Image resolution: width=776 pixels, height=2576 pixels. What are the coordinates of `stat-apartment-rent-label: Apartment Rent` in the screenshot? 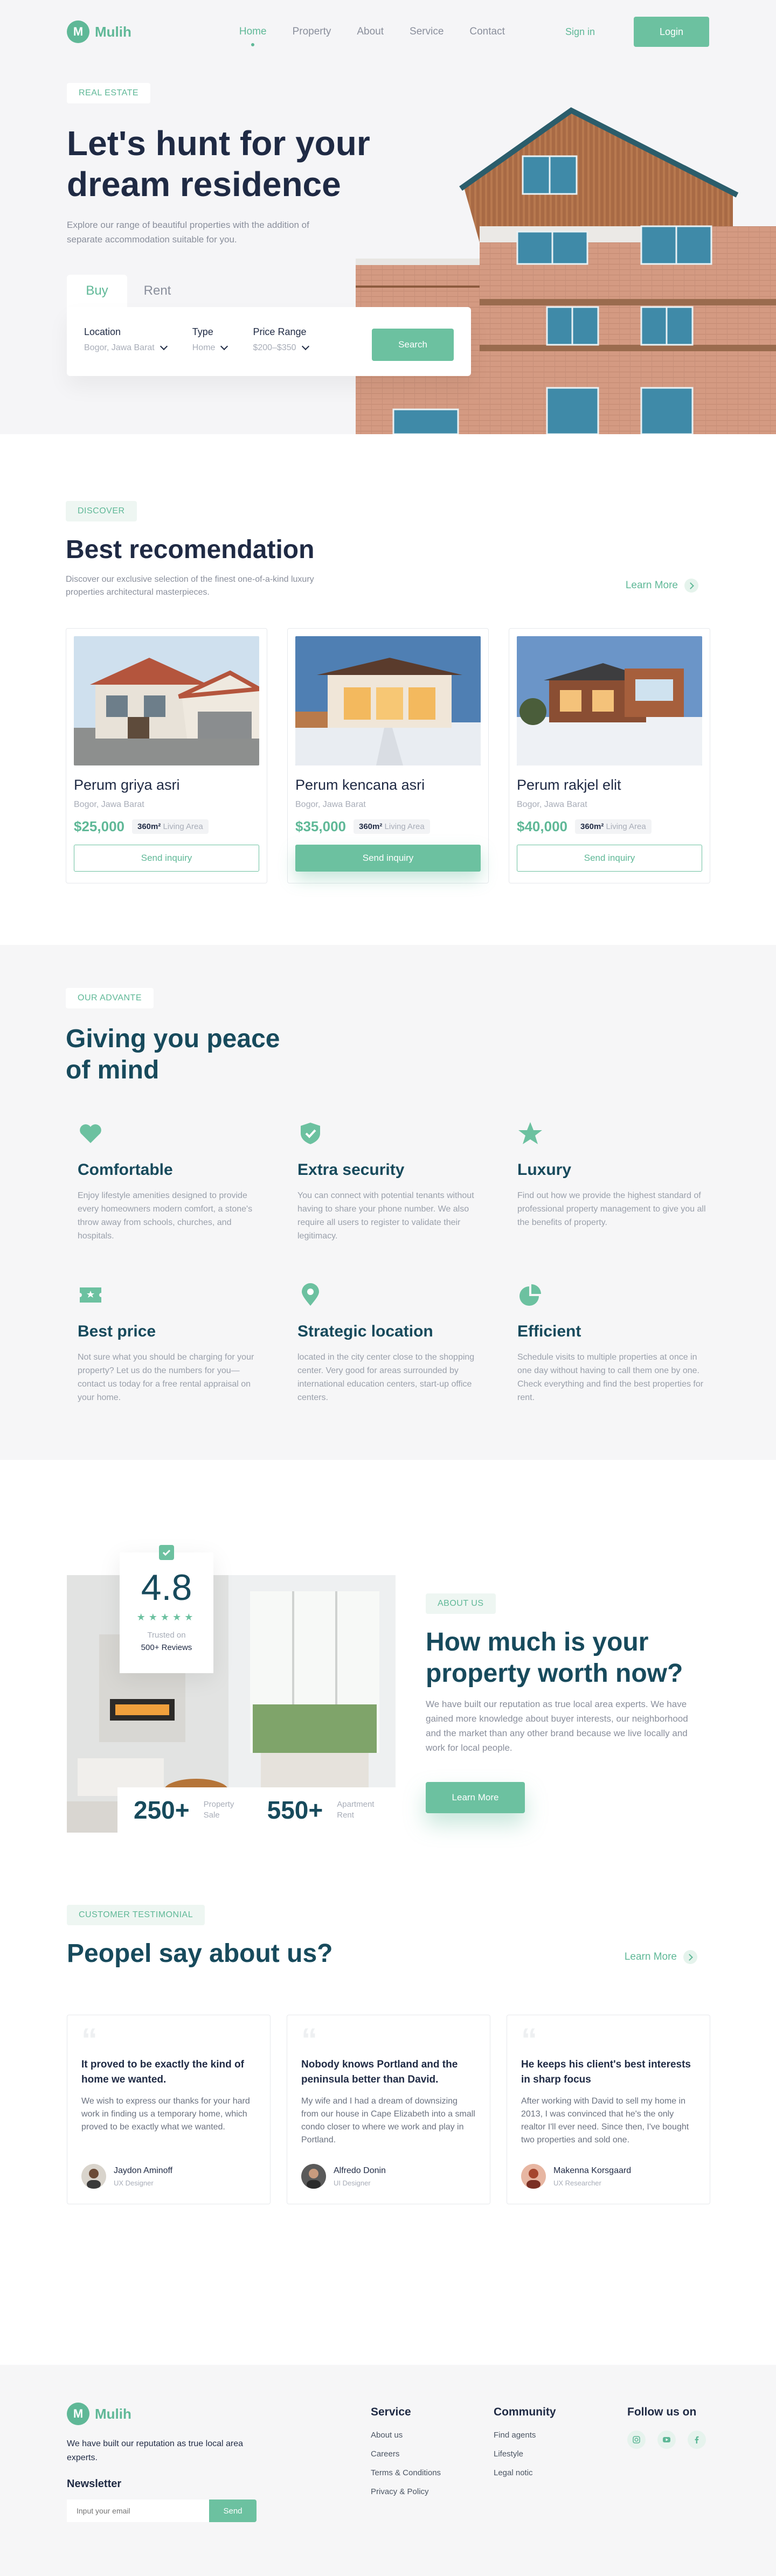 It's located at (356, 1810).